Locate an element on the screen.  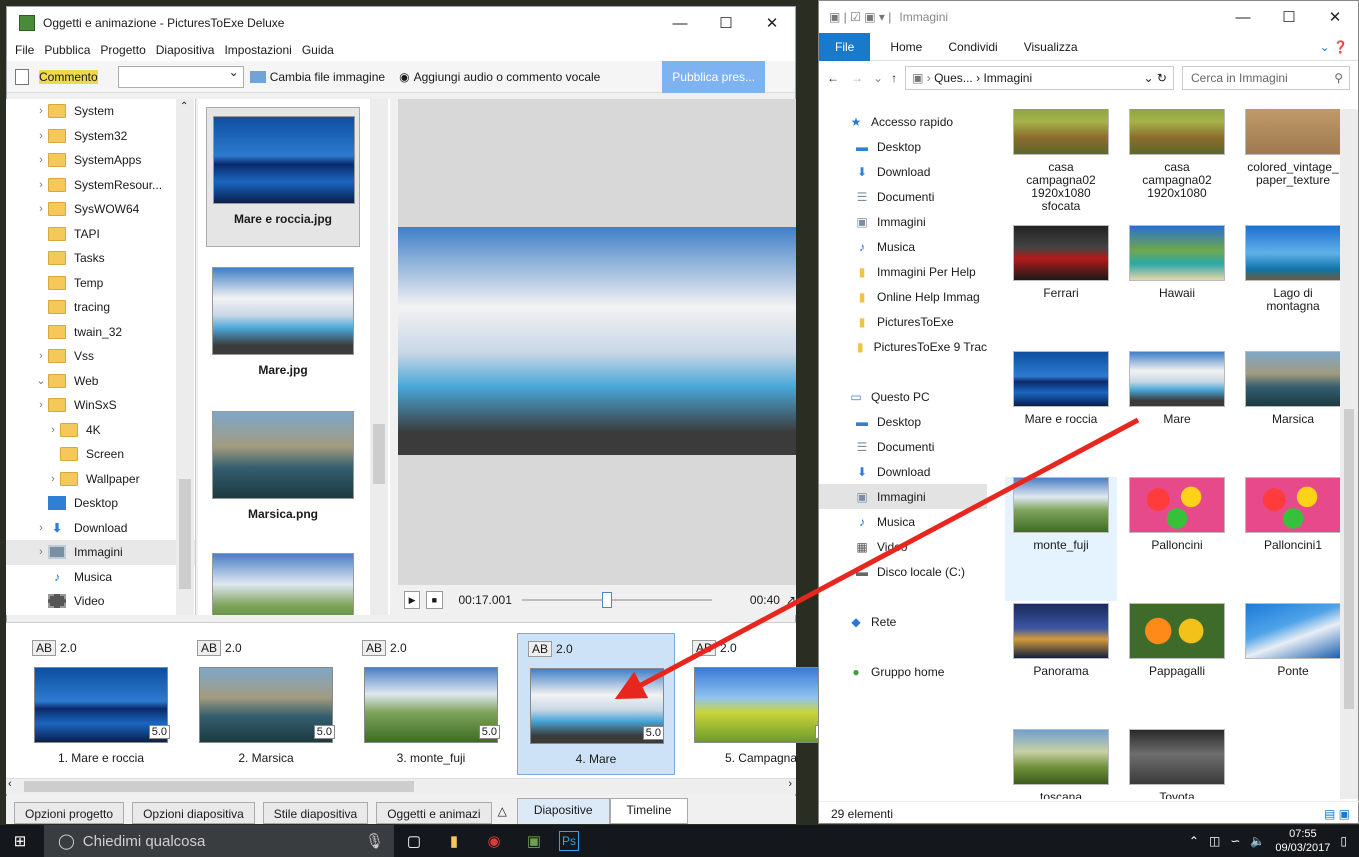
tree-scrollbar: ⌃ is located at coordinates (185, 357).